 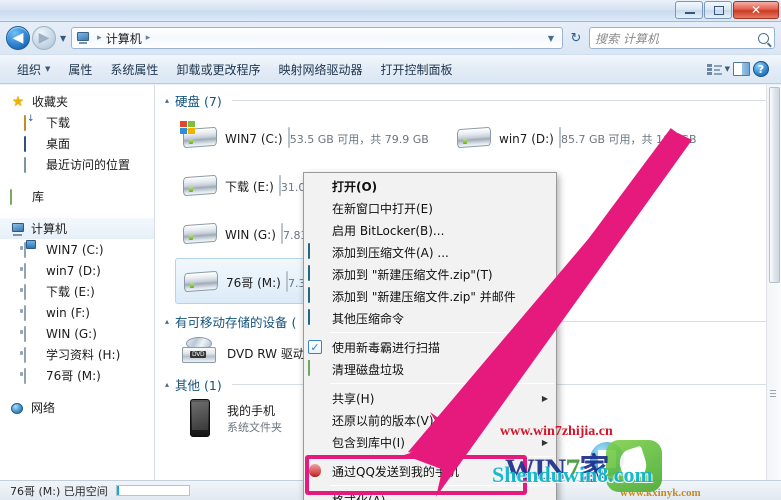 What do you see at coordinates (83, 38) in the screenshot?
I see `computer-icon` at bounding box center [83, 38].